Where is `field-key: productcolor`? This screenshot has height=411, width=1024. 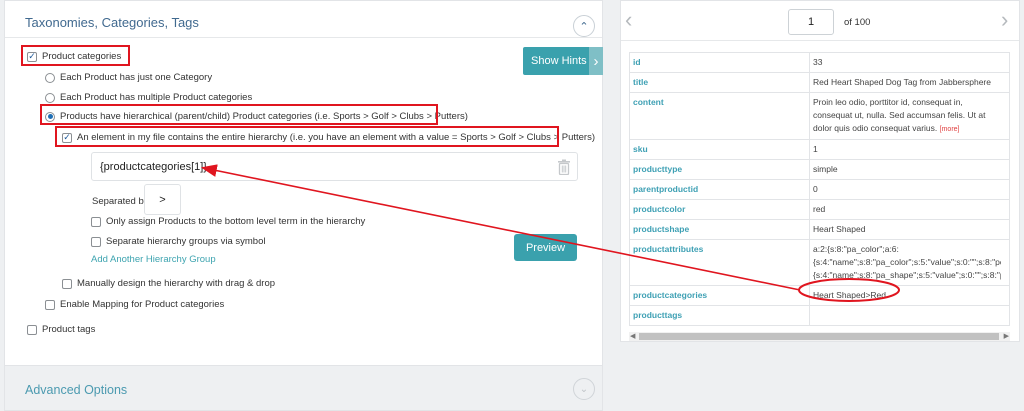
field-key: productcolor is located at coordinates (719, 209).